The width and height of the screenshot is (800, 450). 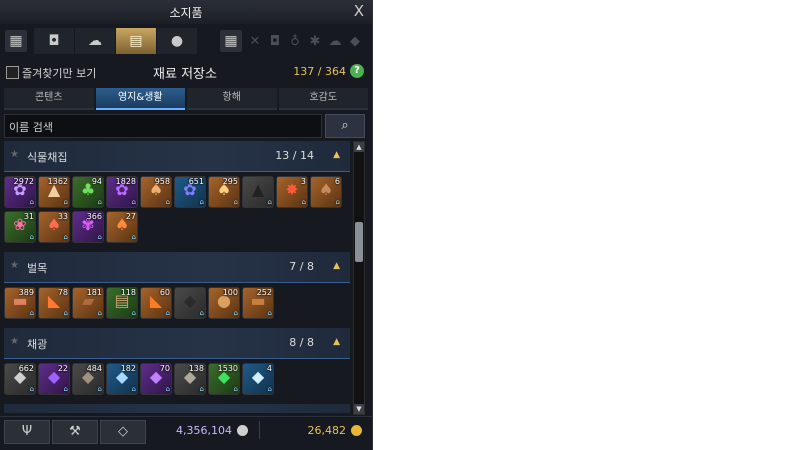 What do you see at coordinates (186, 72) in the screenshot?
I see `storage-header: 즐겨찾기만 보기 재료 저장소 137 / 364 ?` at bounding box center [186, 72].